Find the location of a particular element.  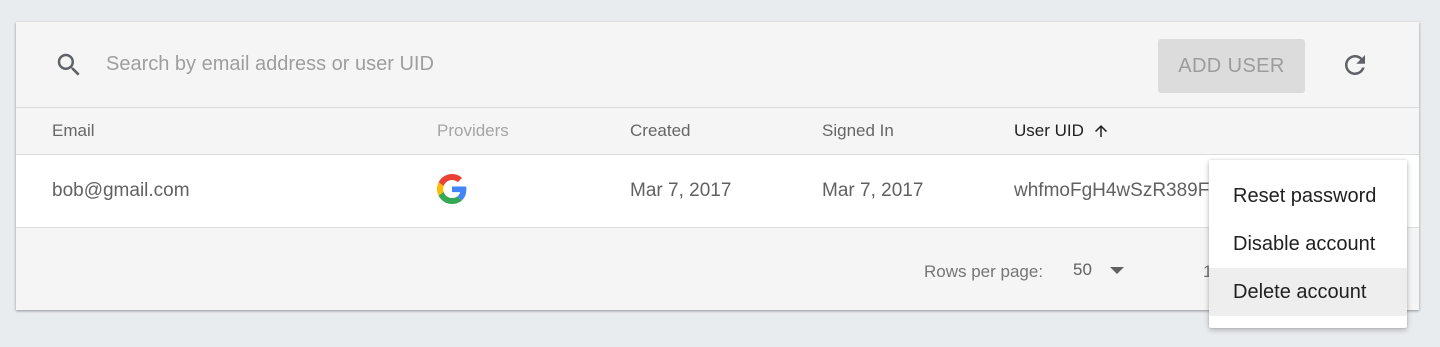

cell-created: Mar 7, 2017 is located at coordinates (681, 190).